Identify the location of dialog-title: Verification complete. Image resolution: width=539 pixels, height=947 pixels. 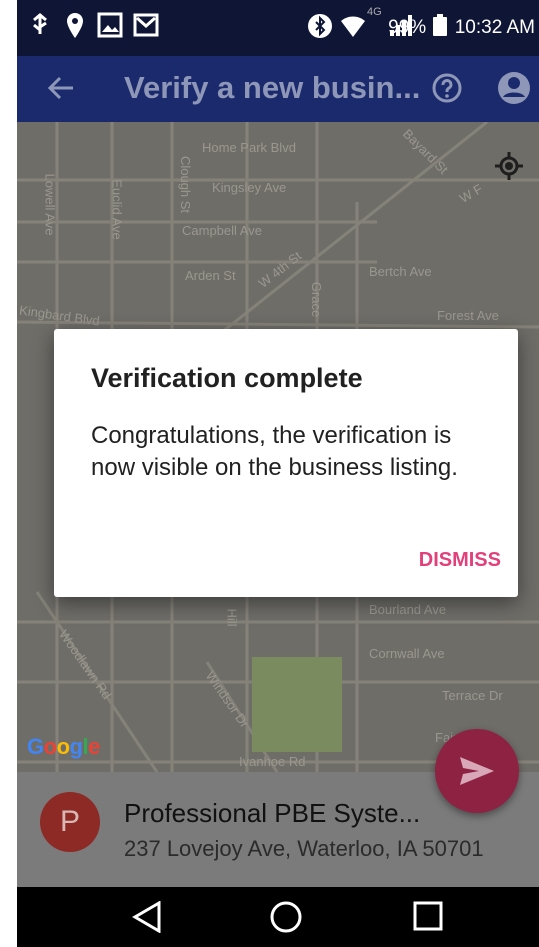
(227, 378).